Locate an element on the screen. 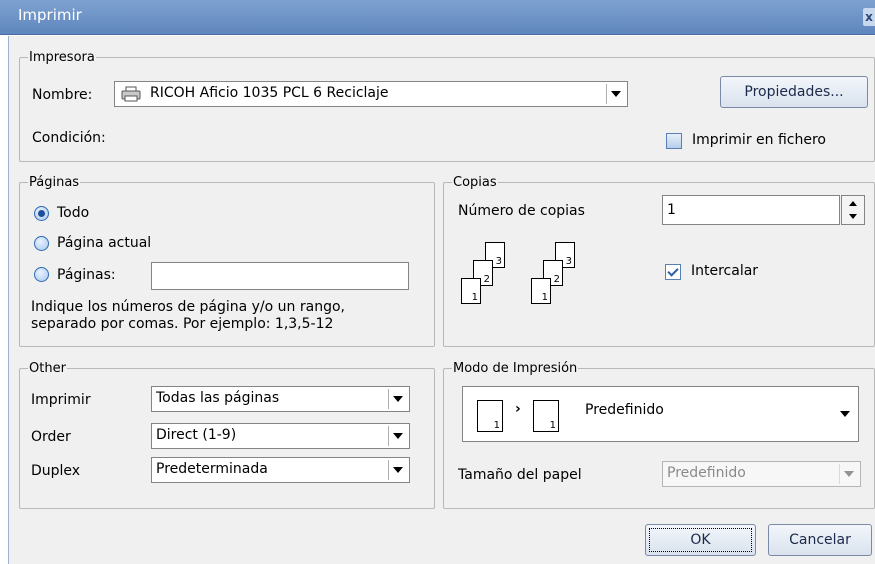 Image resolution: width=875 pixels, height=564 pixels. arrow-right-icon: › is located at coordinates (518, 409).